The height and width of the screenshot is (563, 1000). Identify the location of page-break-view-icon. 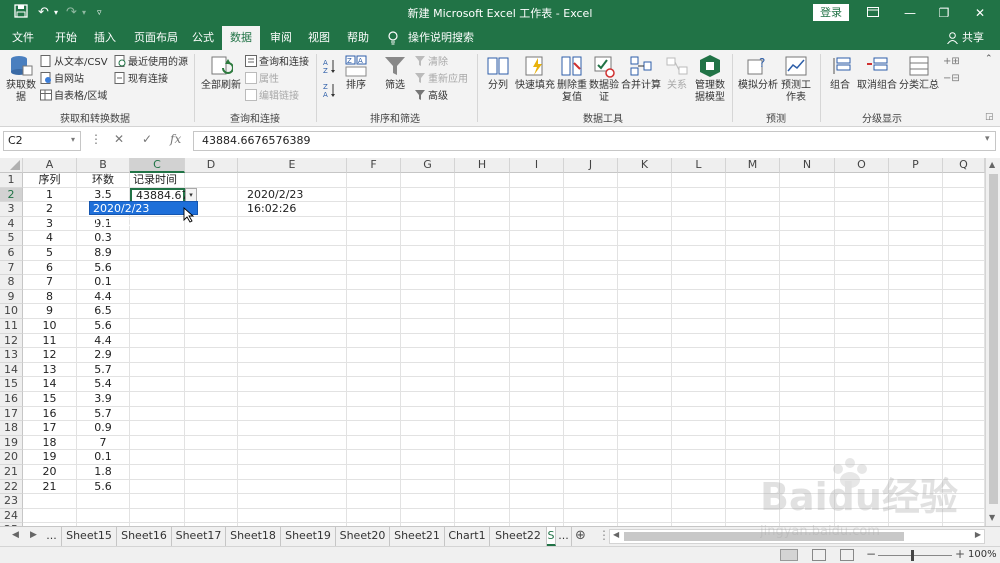
(847, 555).